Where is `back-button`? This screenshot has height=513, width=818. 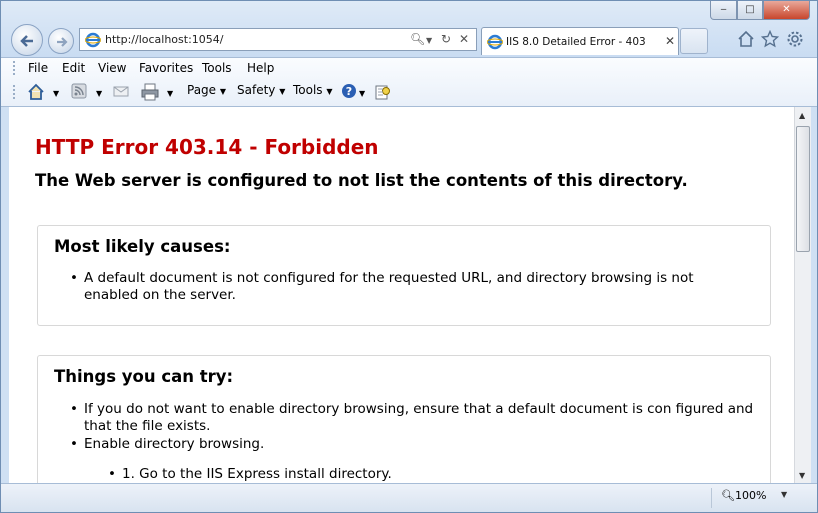 back-button is located at coordinates (27, 40).